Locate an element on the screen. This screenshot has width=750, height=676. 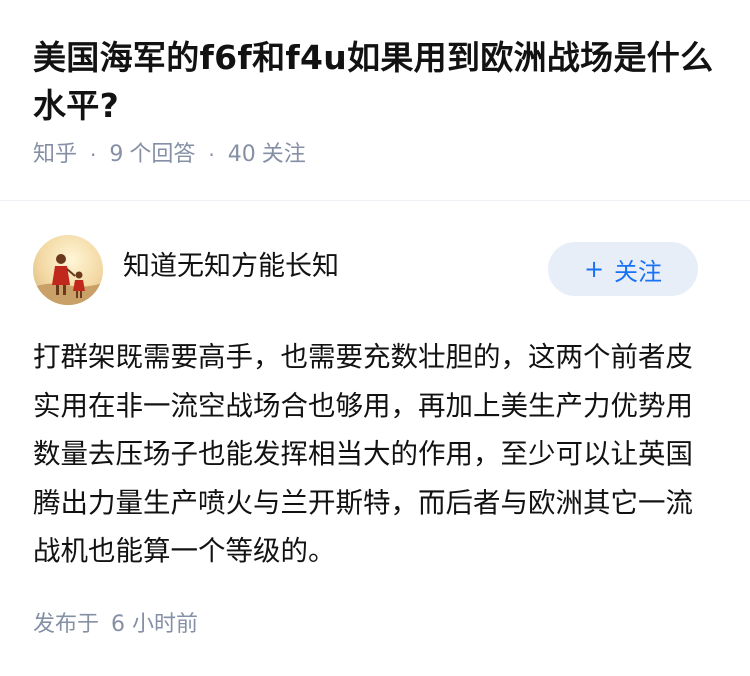
avatar is located at coordinates (68, 270).